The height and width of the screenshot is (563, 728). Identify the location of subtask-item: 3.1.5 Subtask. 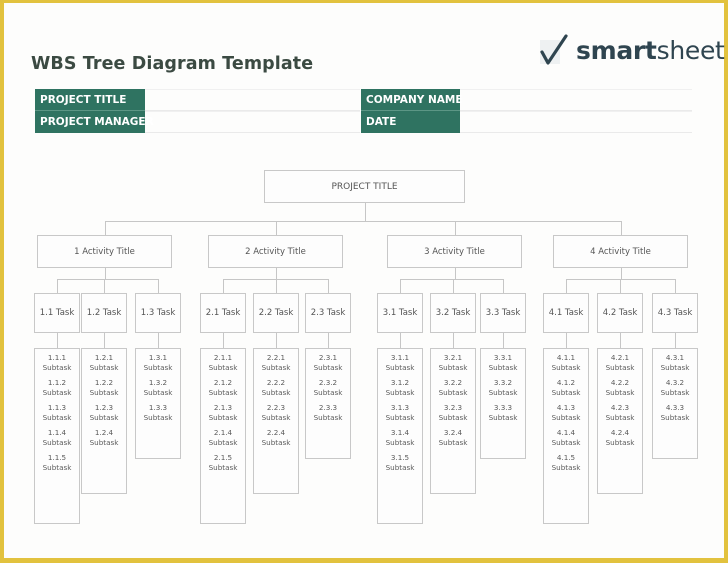
(400, 462).